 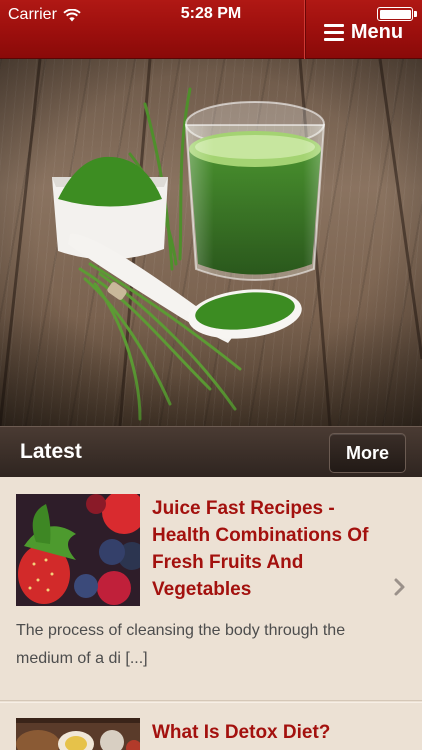 What do you see at coordinates (78, 550) in the screenshot?
I see `berries-thumbnail` at bounding box center [78, 550].